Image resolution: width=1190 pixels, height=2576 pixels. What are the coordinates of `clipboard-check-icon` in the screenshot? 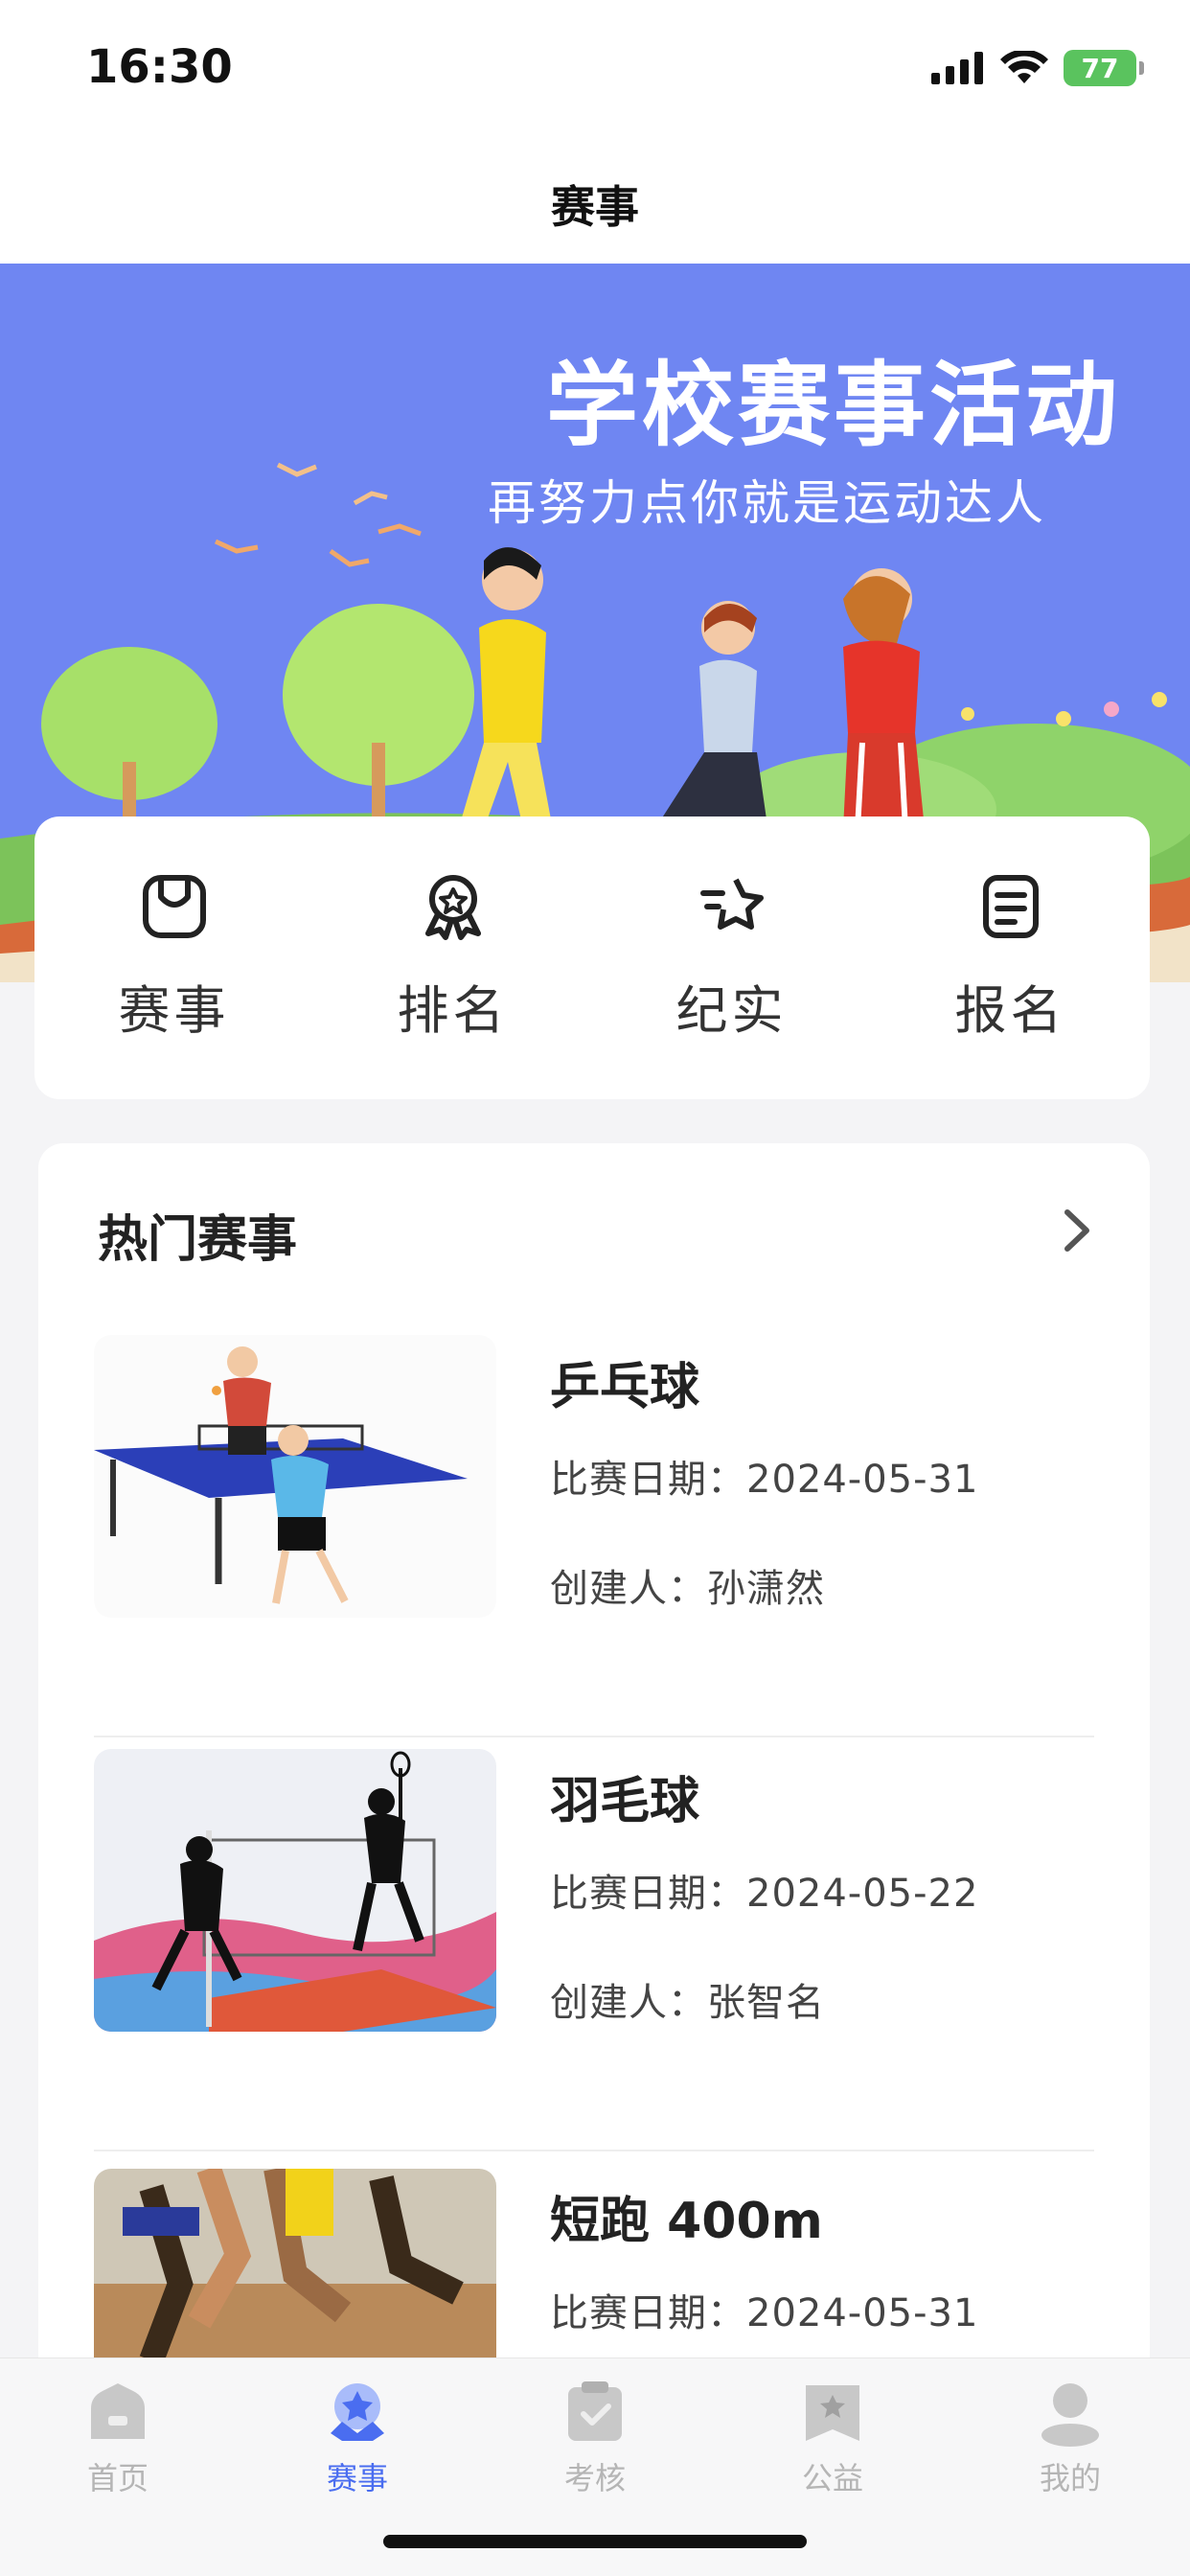 It's located at (595, 2411).